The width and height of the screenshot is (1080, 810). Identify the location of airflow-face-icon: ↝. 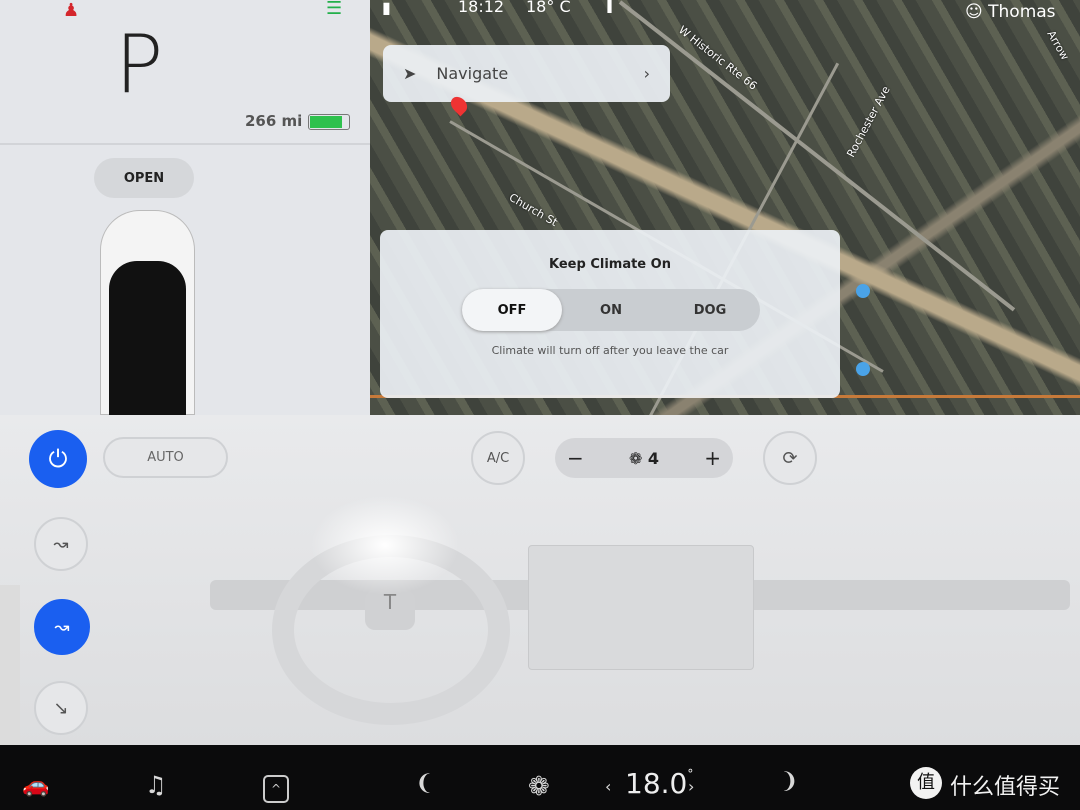
(61, 544).